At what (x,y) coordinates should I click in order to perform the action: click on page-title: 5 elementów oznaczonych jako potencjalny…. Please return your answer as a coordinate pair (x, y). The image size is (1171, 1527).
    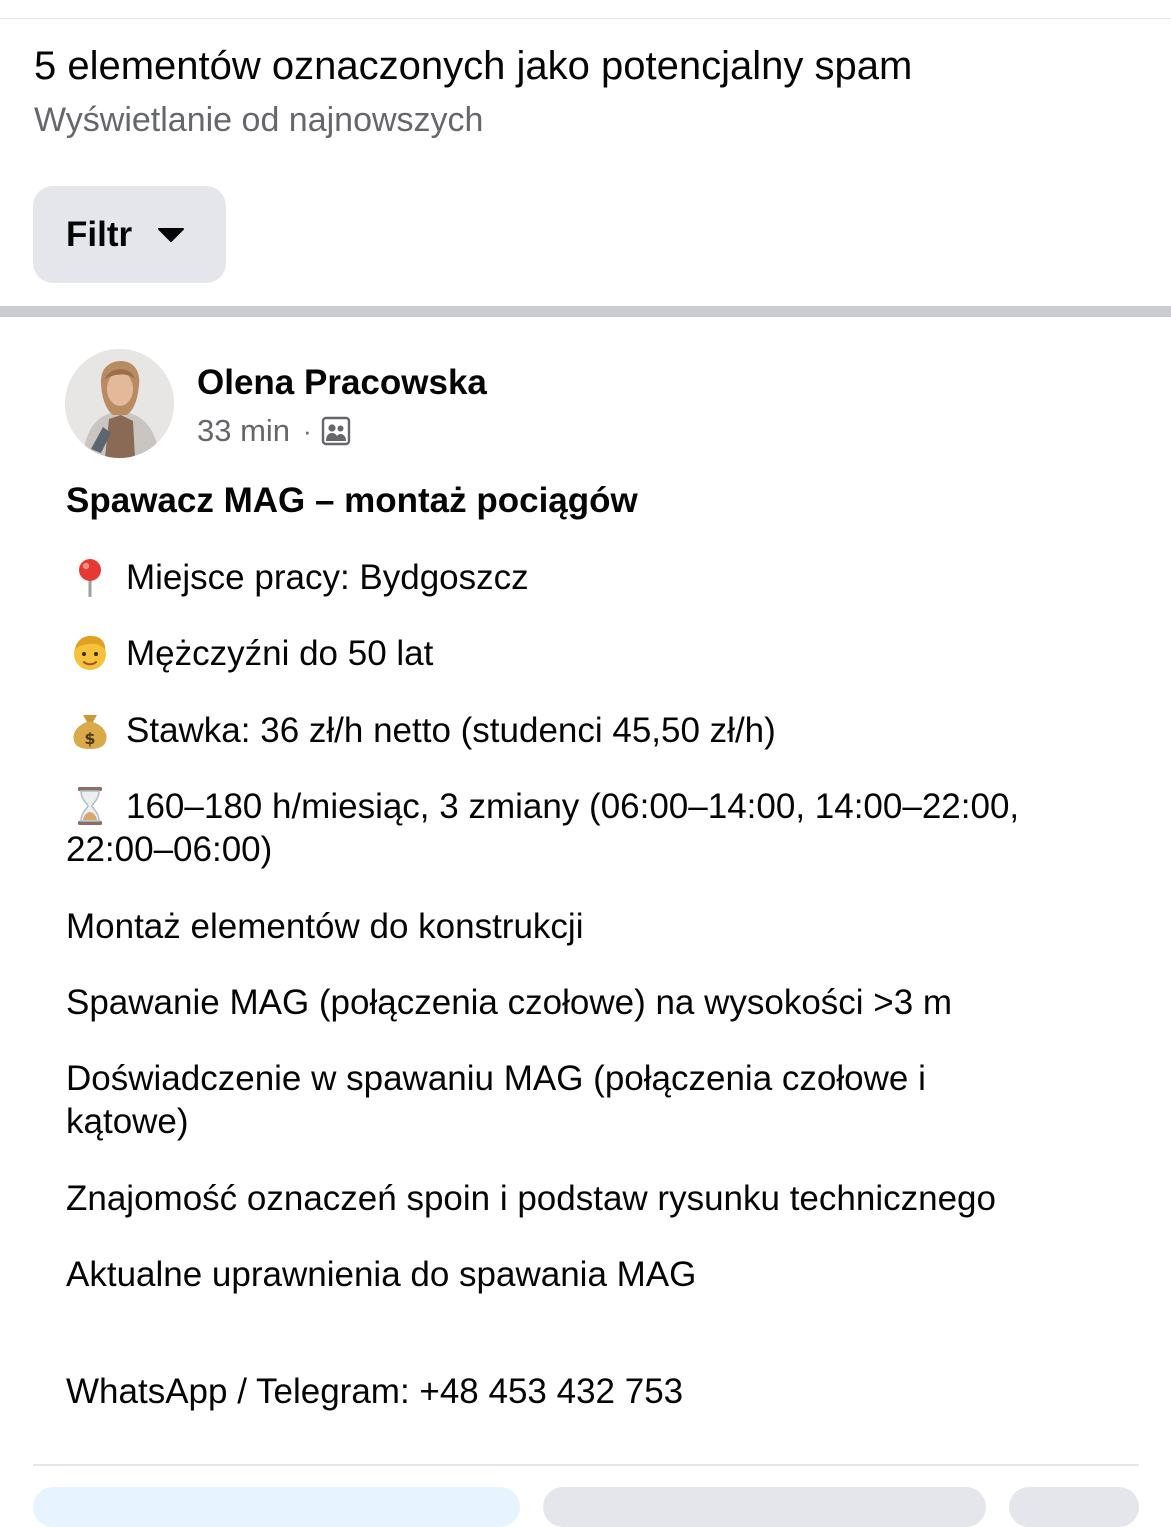
    Looking at the image, I should click on (473, 66).